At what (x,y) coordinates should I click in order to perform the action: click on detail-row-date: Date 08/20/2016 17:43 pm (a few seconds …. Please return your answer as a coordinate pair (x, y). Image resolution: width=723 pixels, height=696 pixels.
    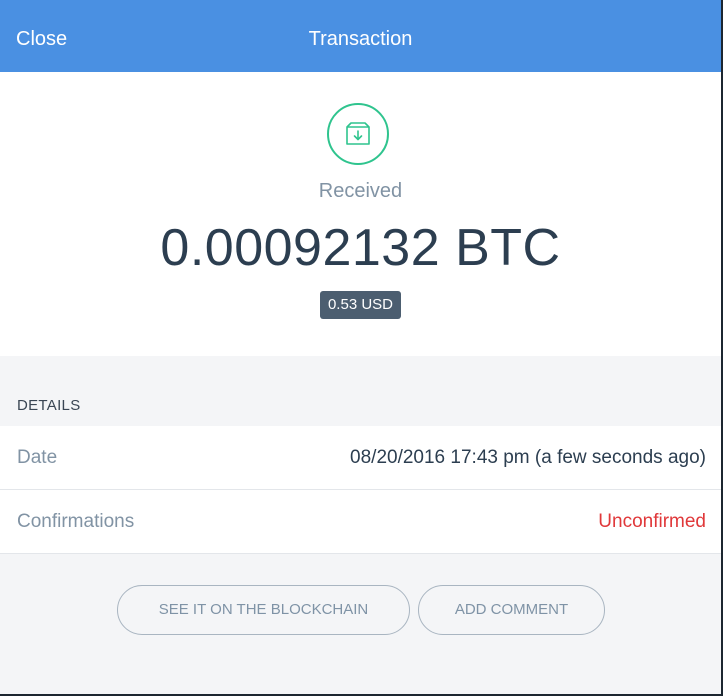
    Looking at the image, I should click on (360, 458).